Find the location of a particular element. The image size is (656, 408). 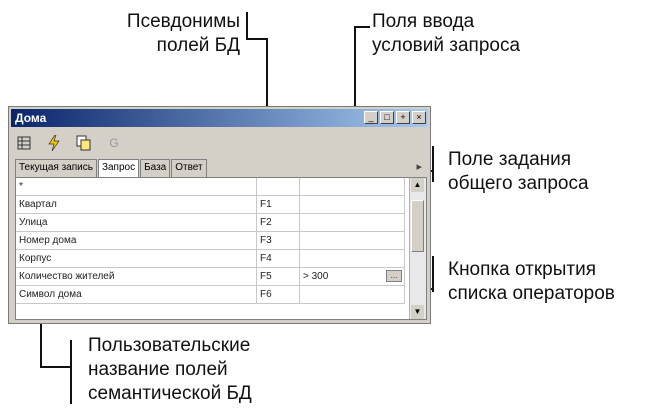

help-button: + is located at coordinates (403, 117).